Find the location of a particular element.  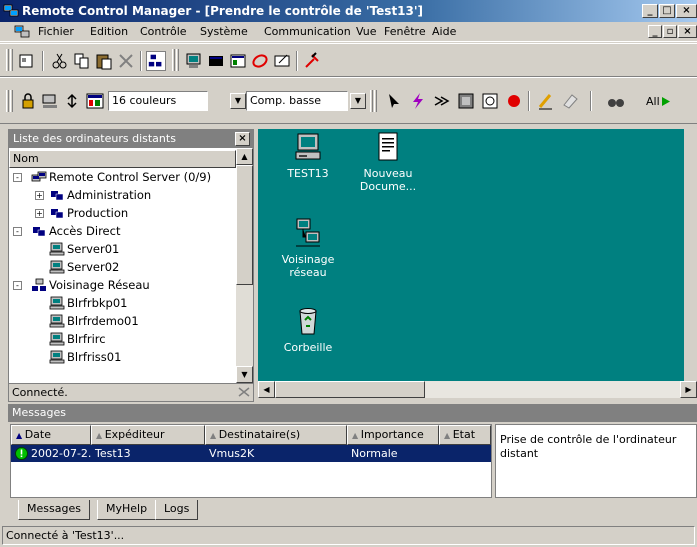

tree-node: - Remote Control Server (0/9) is located at coordinates (122, 177).